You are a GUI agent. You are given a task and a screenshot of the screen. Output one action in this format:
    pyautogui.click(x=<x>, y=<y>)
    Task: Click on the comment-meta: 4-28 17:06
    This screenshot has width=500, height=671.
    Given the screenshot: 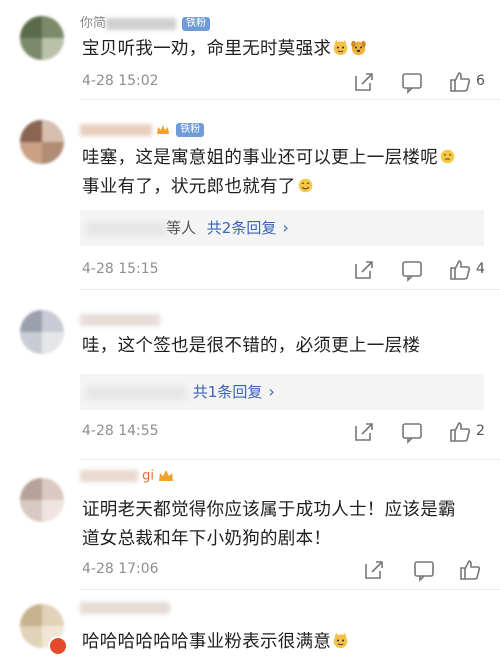 What is the action you would take?
    pyautogui.click(x=283, y=570)
    